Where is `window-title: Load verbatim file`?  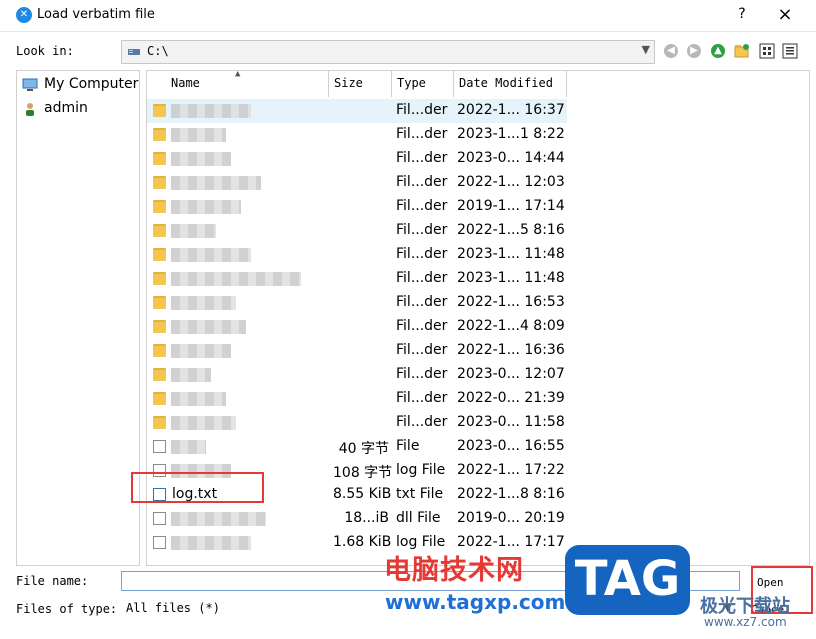
window-title: Load verbatim file is located at coordinates (96, 14).